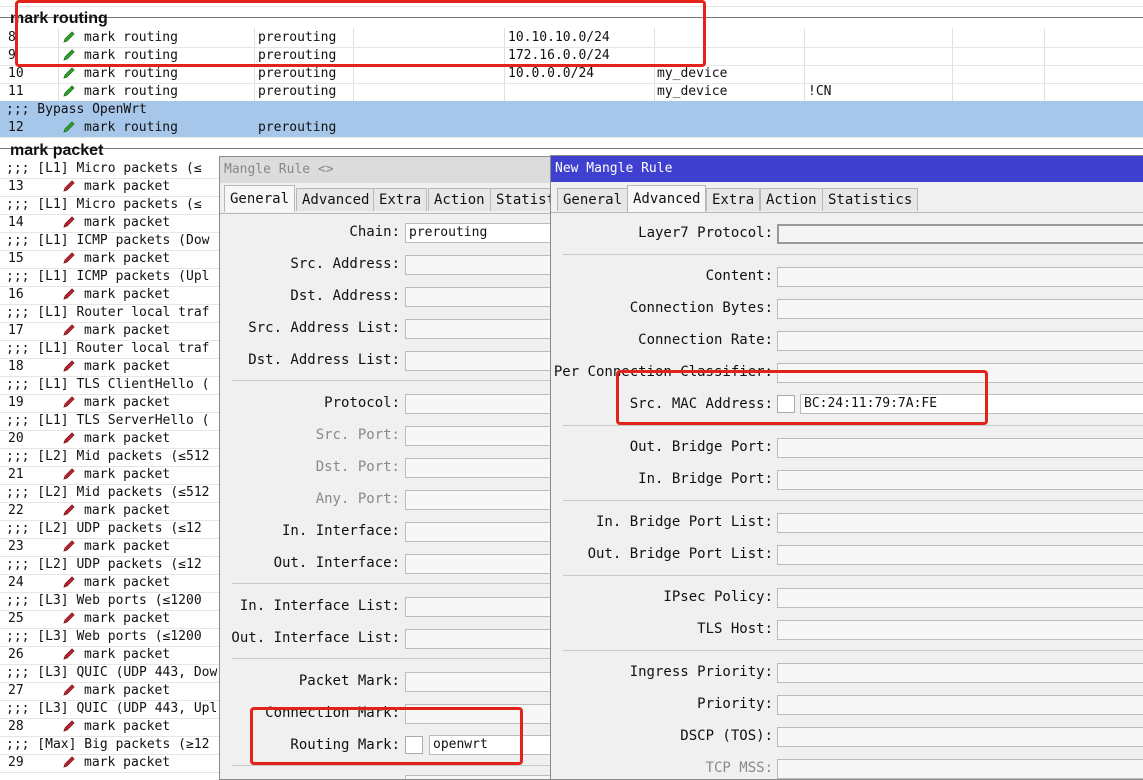  Describe the element at coordinates (960, 598) in the screenshot. I see `ipsec-policy-select` at that location.